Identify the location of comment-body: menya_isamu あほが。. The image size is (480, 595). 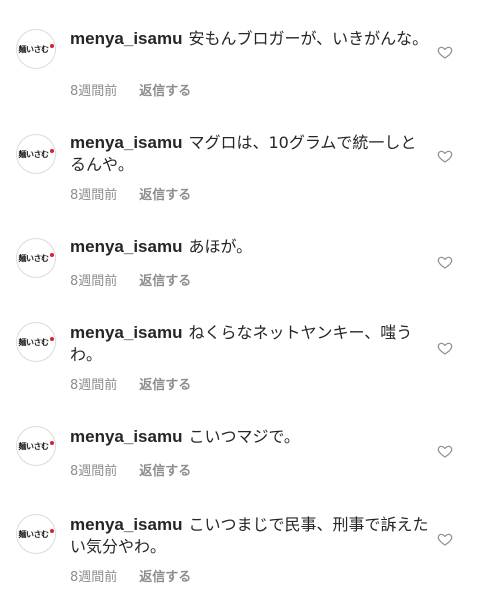
(250, 247).